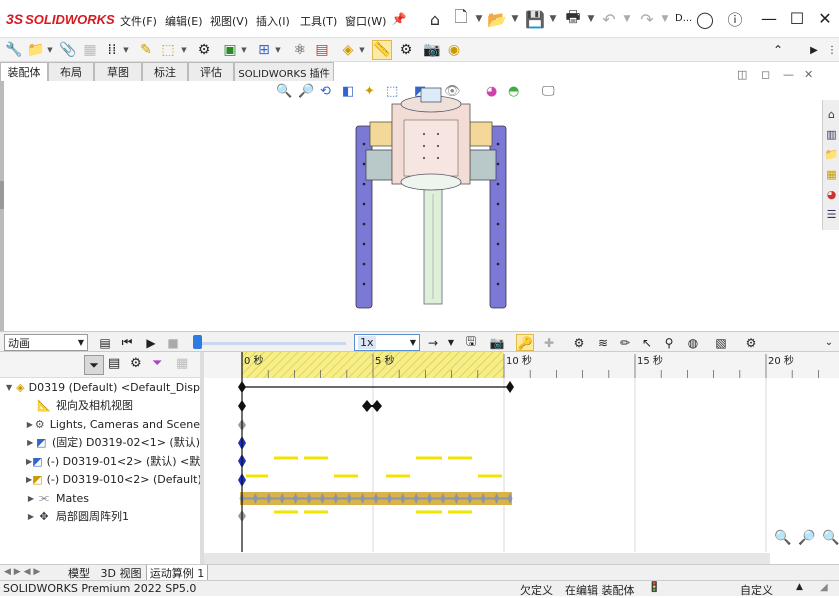  Describe the element at coordinates (831, 194) in the screenshot. I see `appearances-icon: ◕` at that location.